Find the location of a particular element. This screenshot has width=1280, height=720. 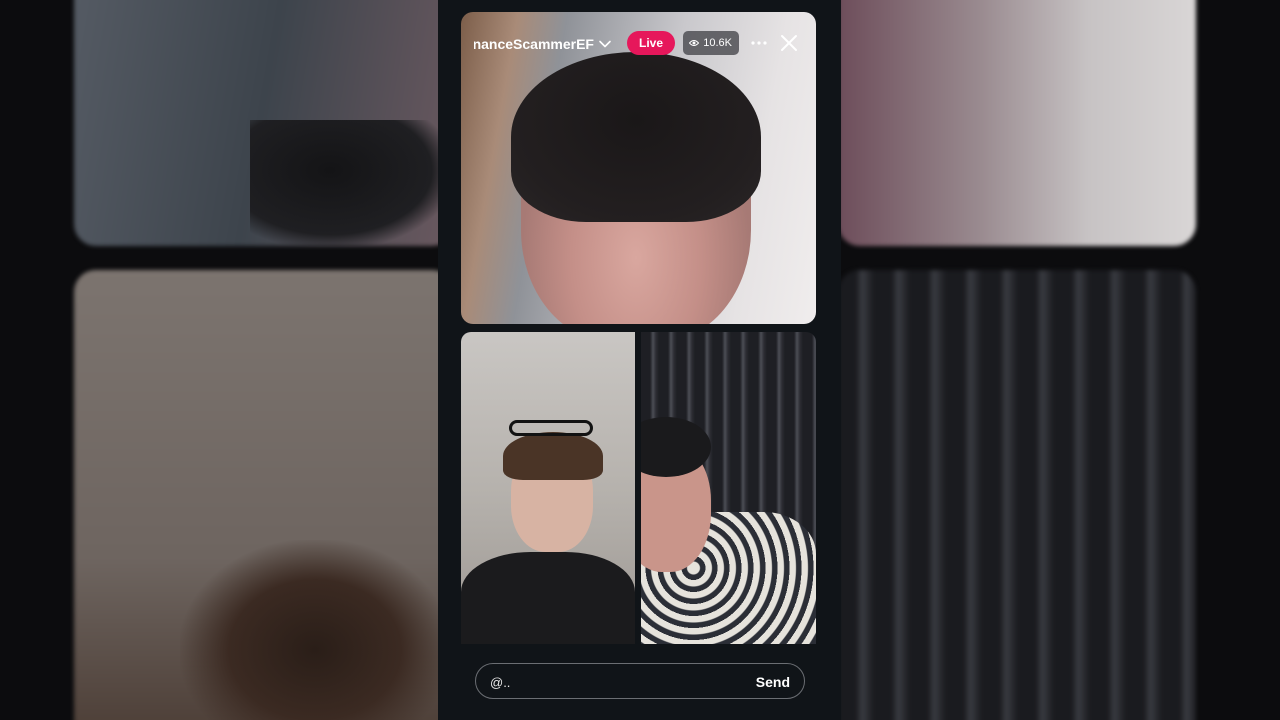

chevron-down-icon is located at coordinates (605, 44).